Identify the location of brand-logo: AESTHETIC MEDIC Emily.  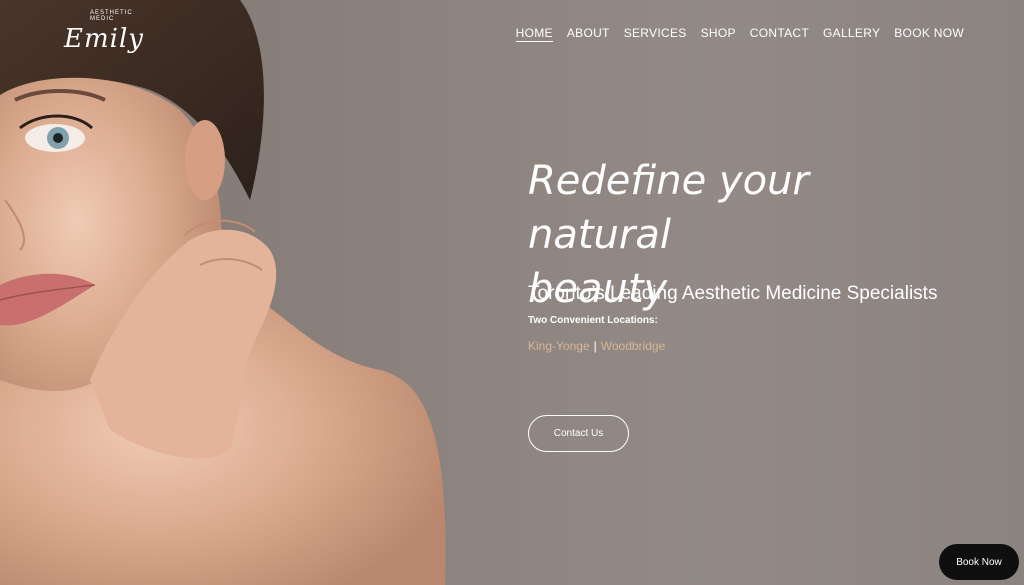
(102, 34).